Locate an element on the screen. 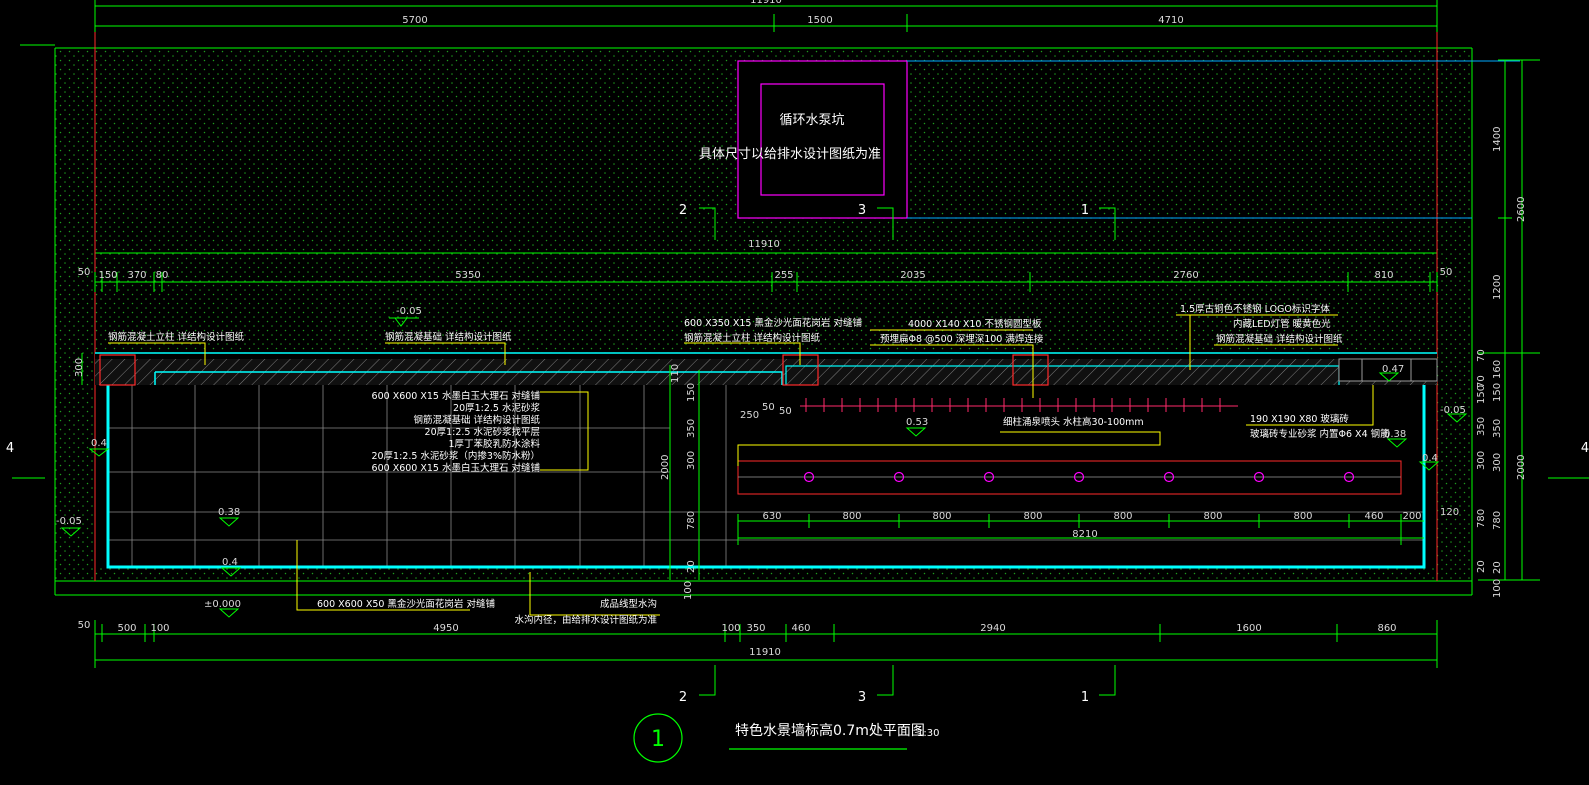 This screenshot has width=1589, height=785. section-marks-lower is located at coordinates (907, 680).